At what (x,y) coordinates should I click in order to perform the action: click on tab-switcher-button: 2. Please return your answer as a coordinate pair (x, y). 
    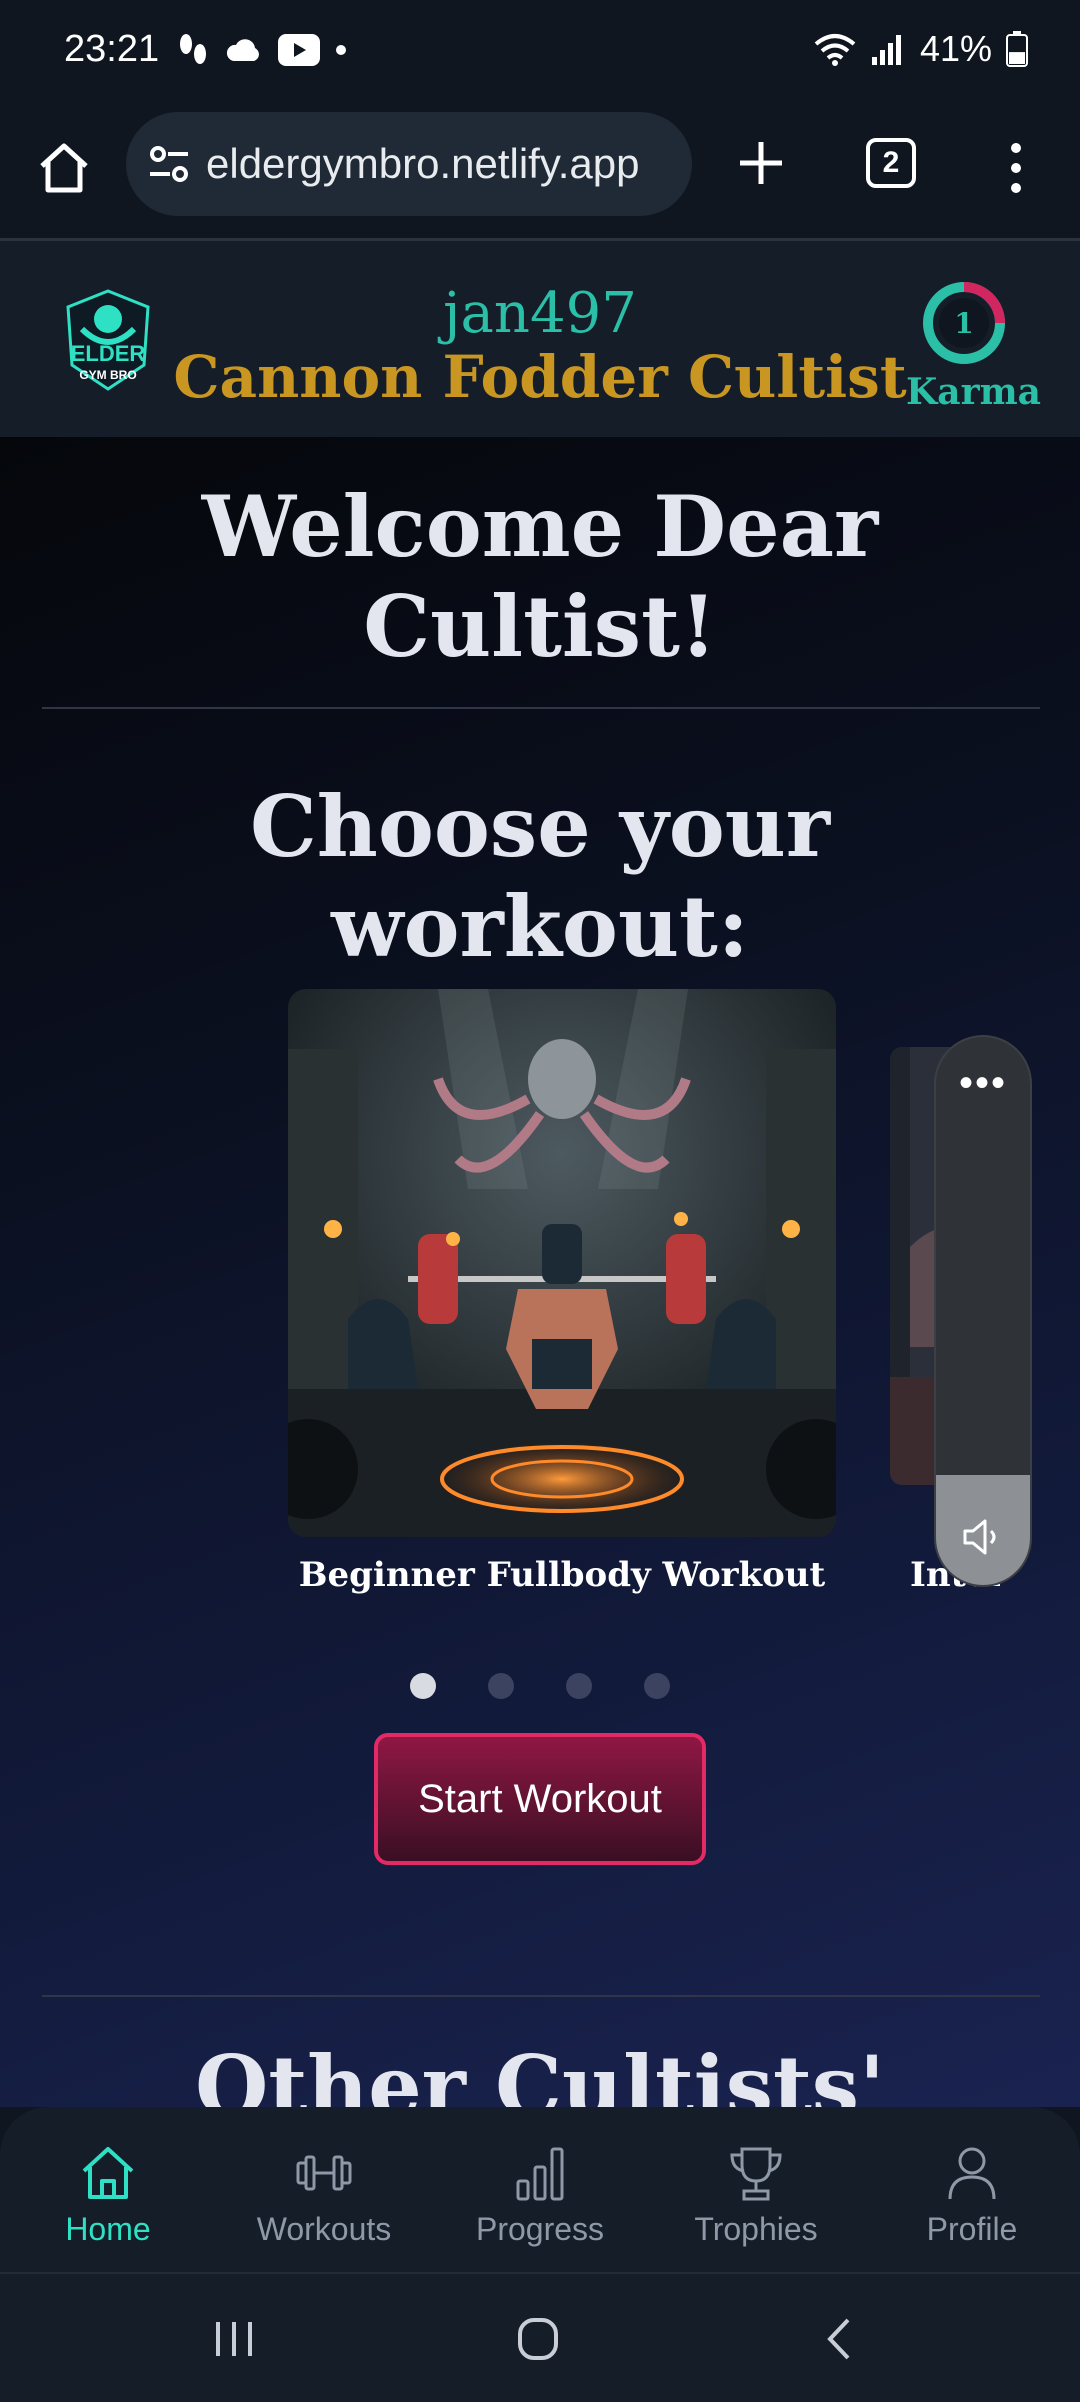
    Looking at the image, I should click on (891, 163).